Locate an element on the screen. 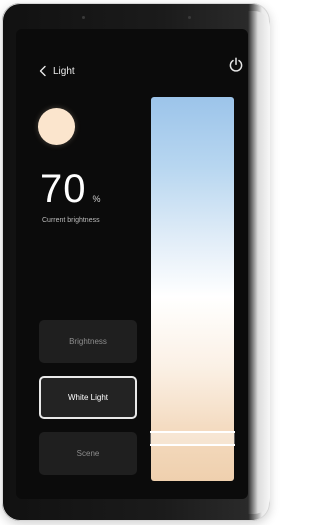  brightness-unit: % is located at coordinates (96, 199).